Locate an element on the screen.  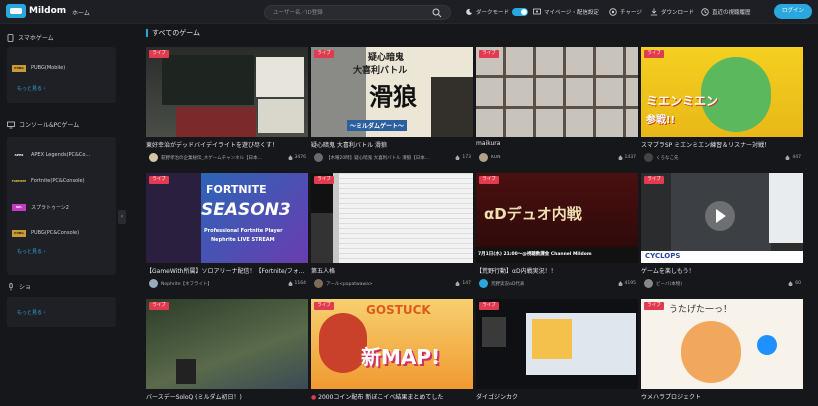
brand-name: Mildom is located at coordinates (48, 11).